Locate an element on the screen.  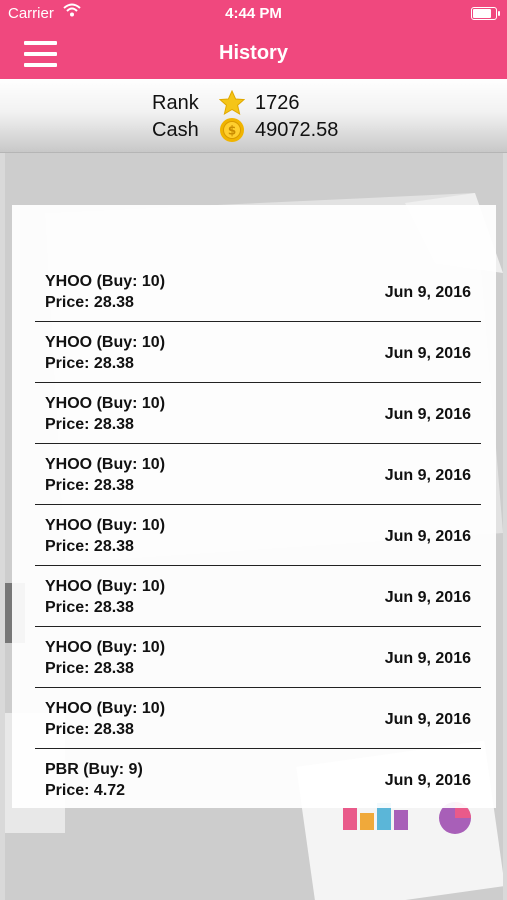
battery-icon is located at coordinates (485, 13).